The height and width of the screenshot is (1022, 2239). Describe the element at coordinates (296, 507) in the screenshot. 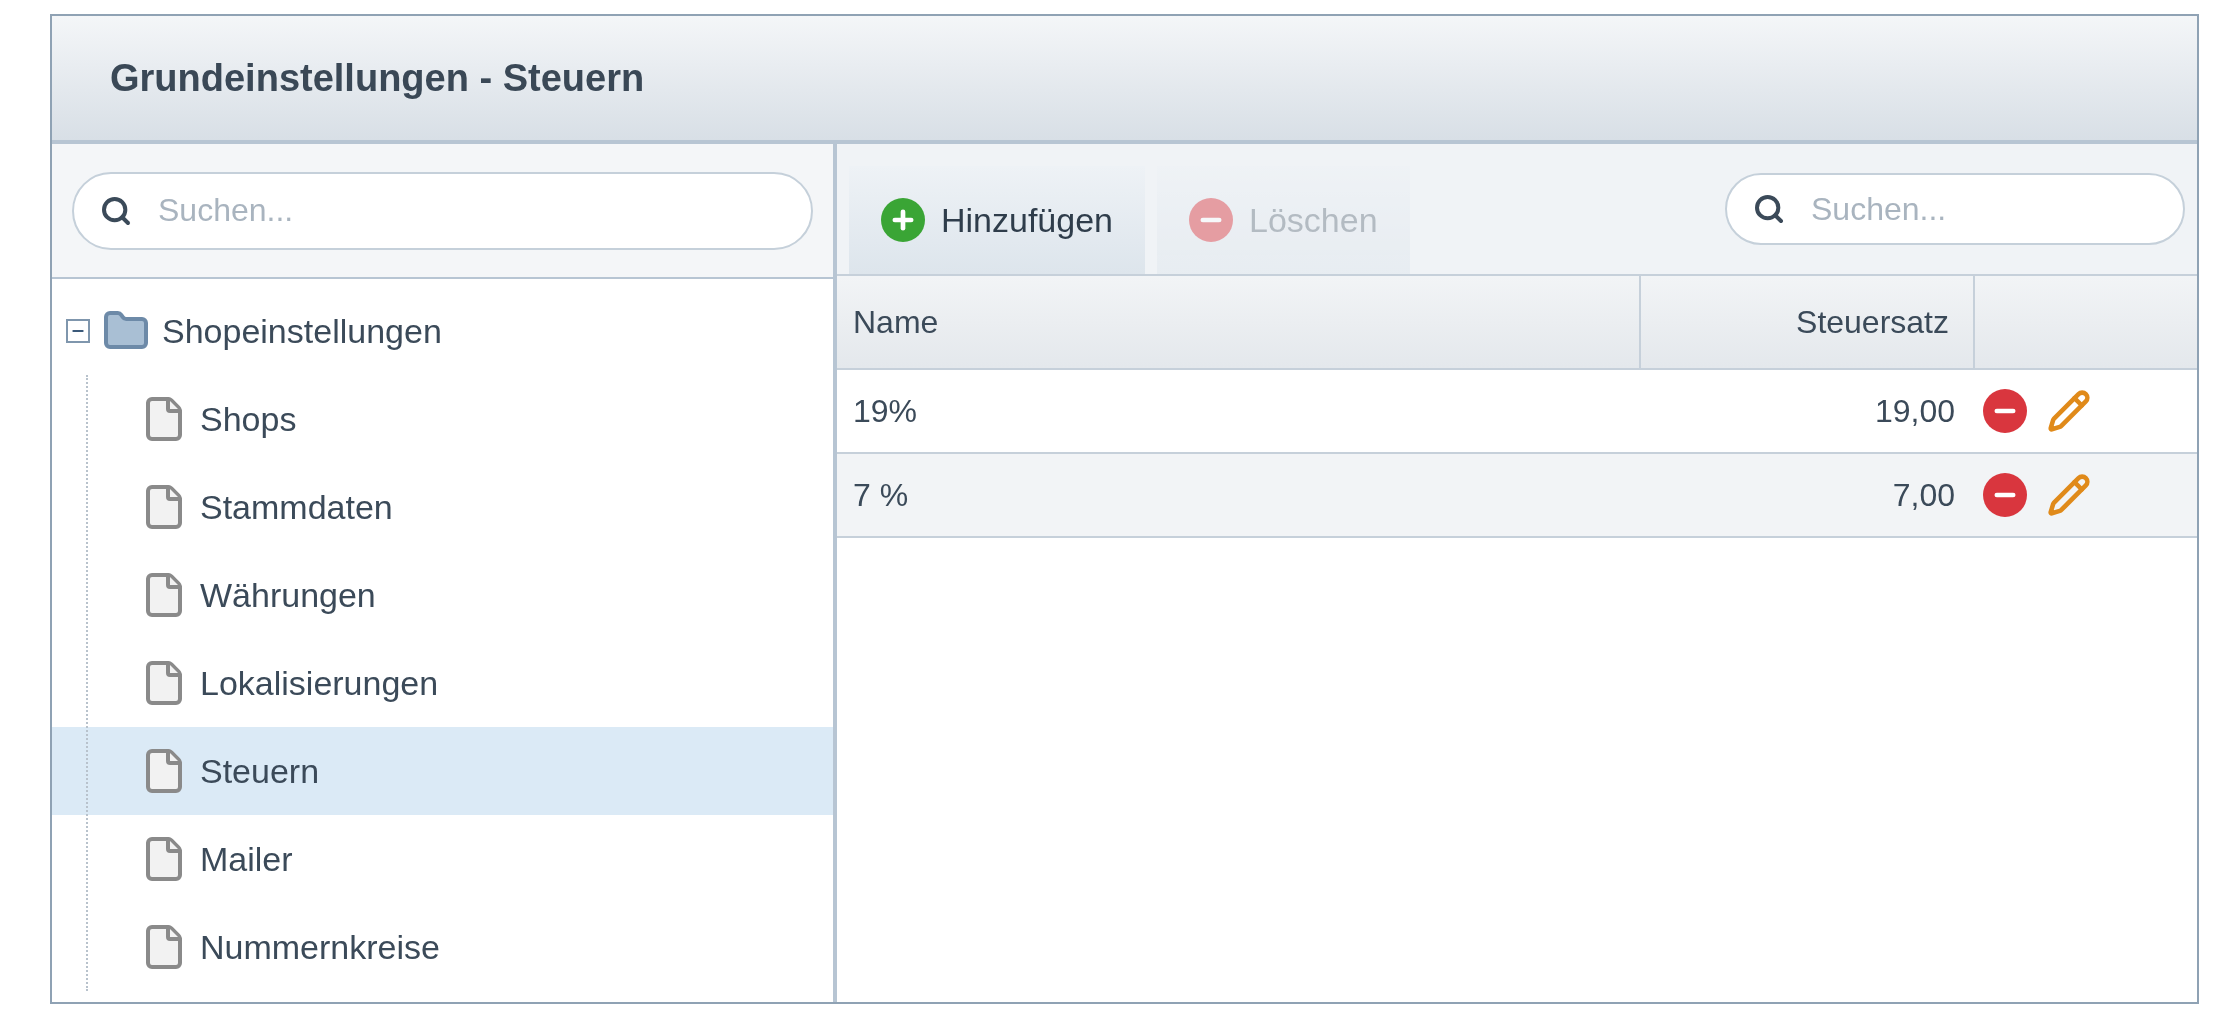

I see `tree-label: Stammdaten` at that location.